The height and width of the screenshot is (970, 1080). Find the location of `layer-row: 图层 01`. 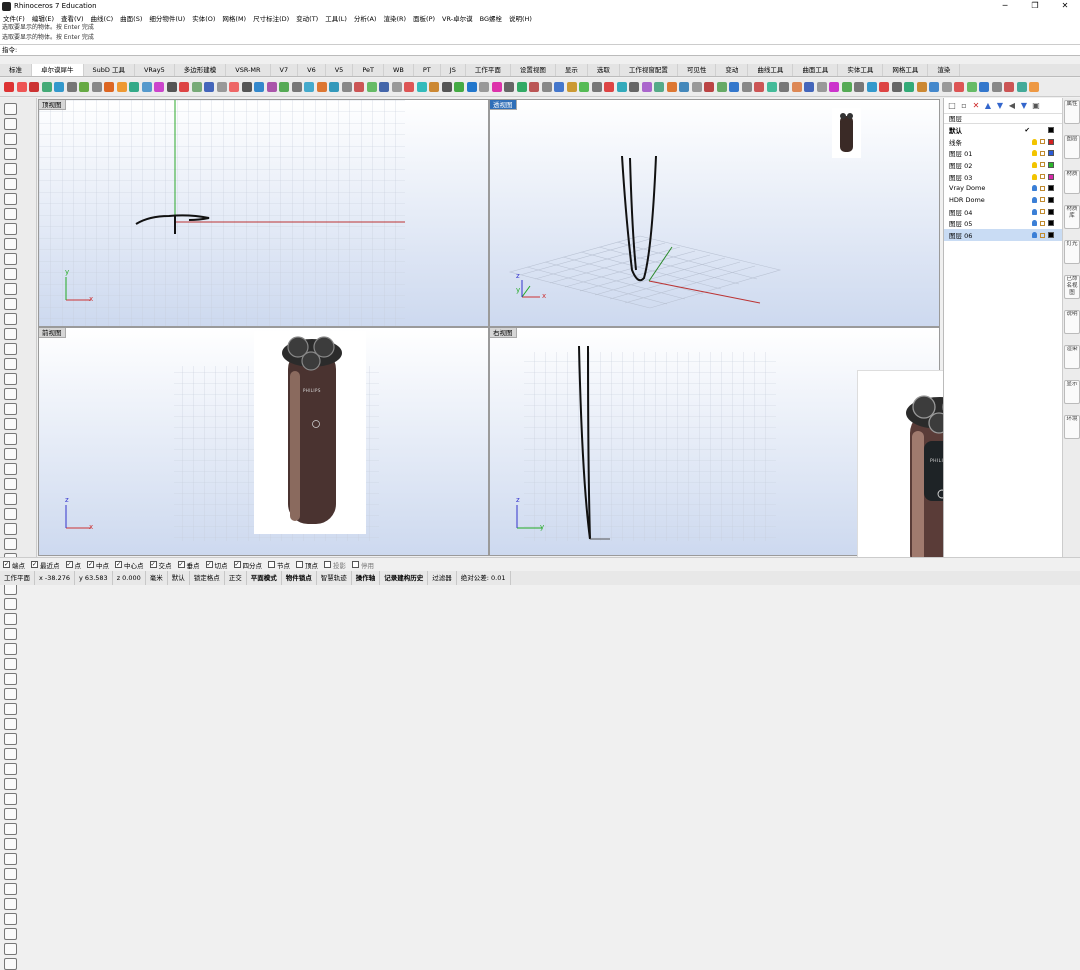

layer-row: 图层 01 is located at coordinates (1003, 153).